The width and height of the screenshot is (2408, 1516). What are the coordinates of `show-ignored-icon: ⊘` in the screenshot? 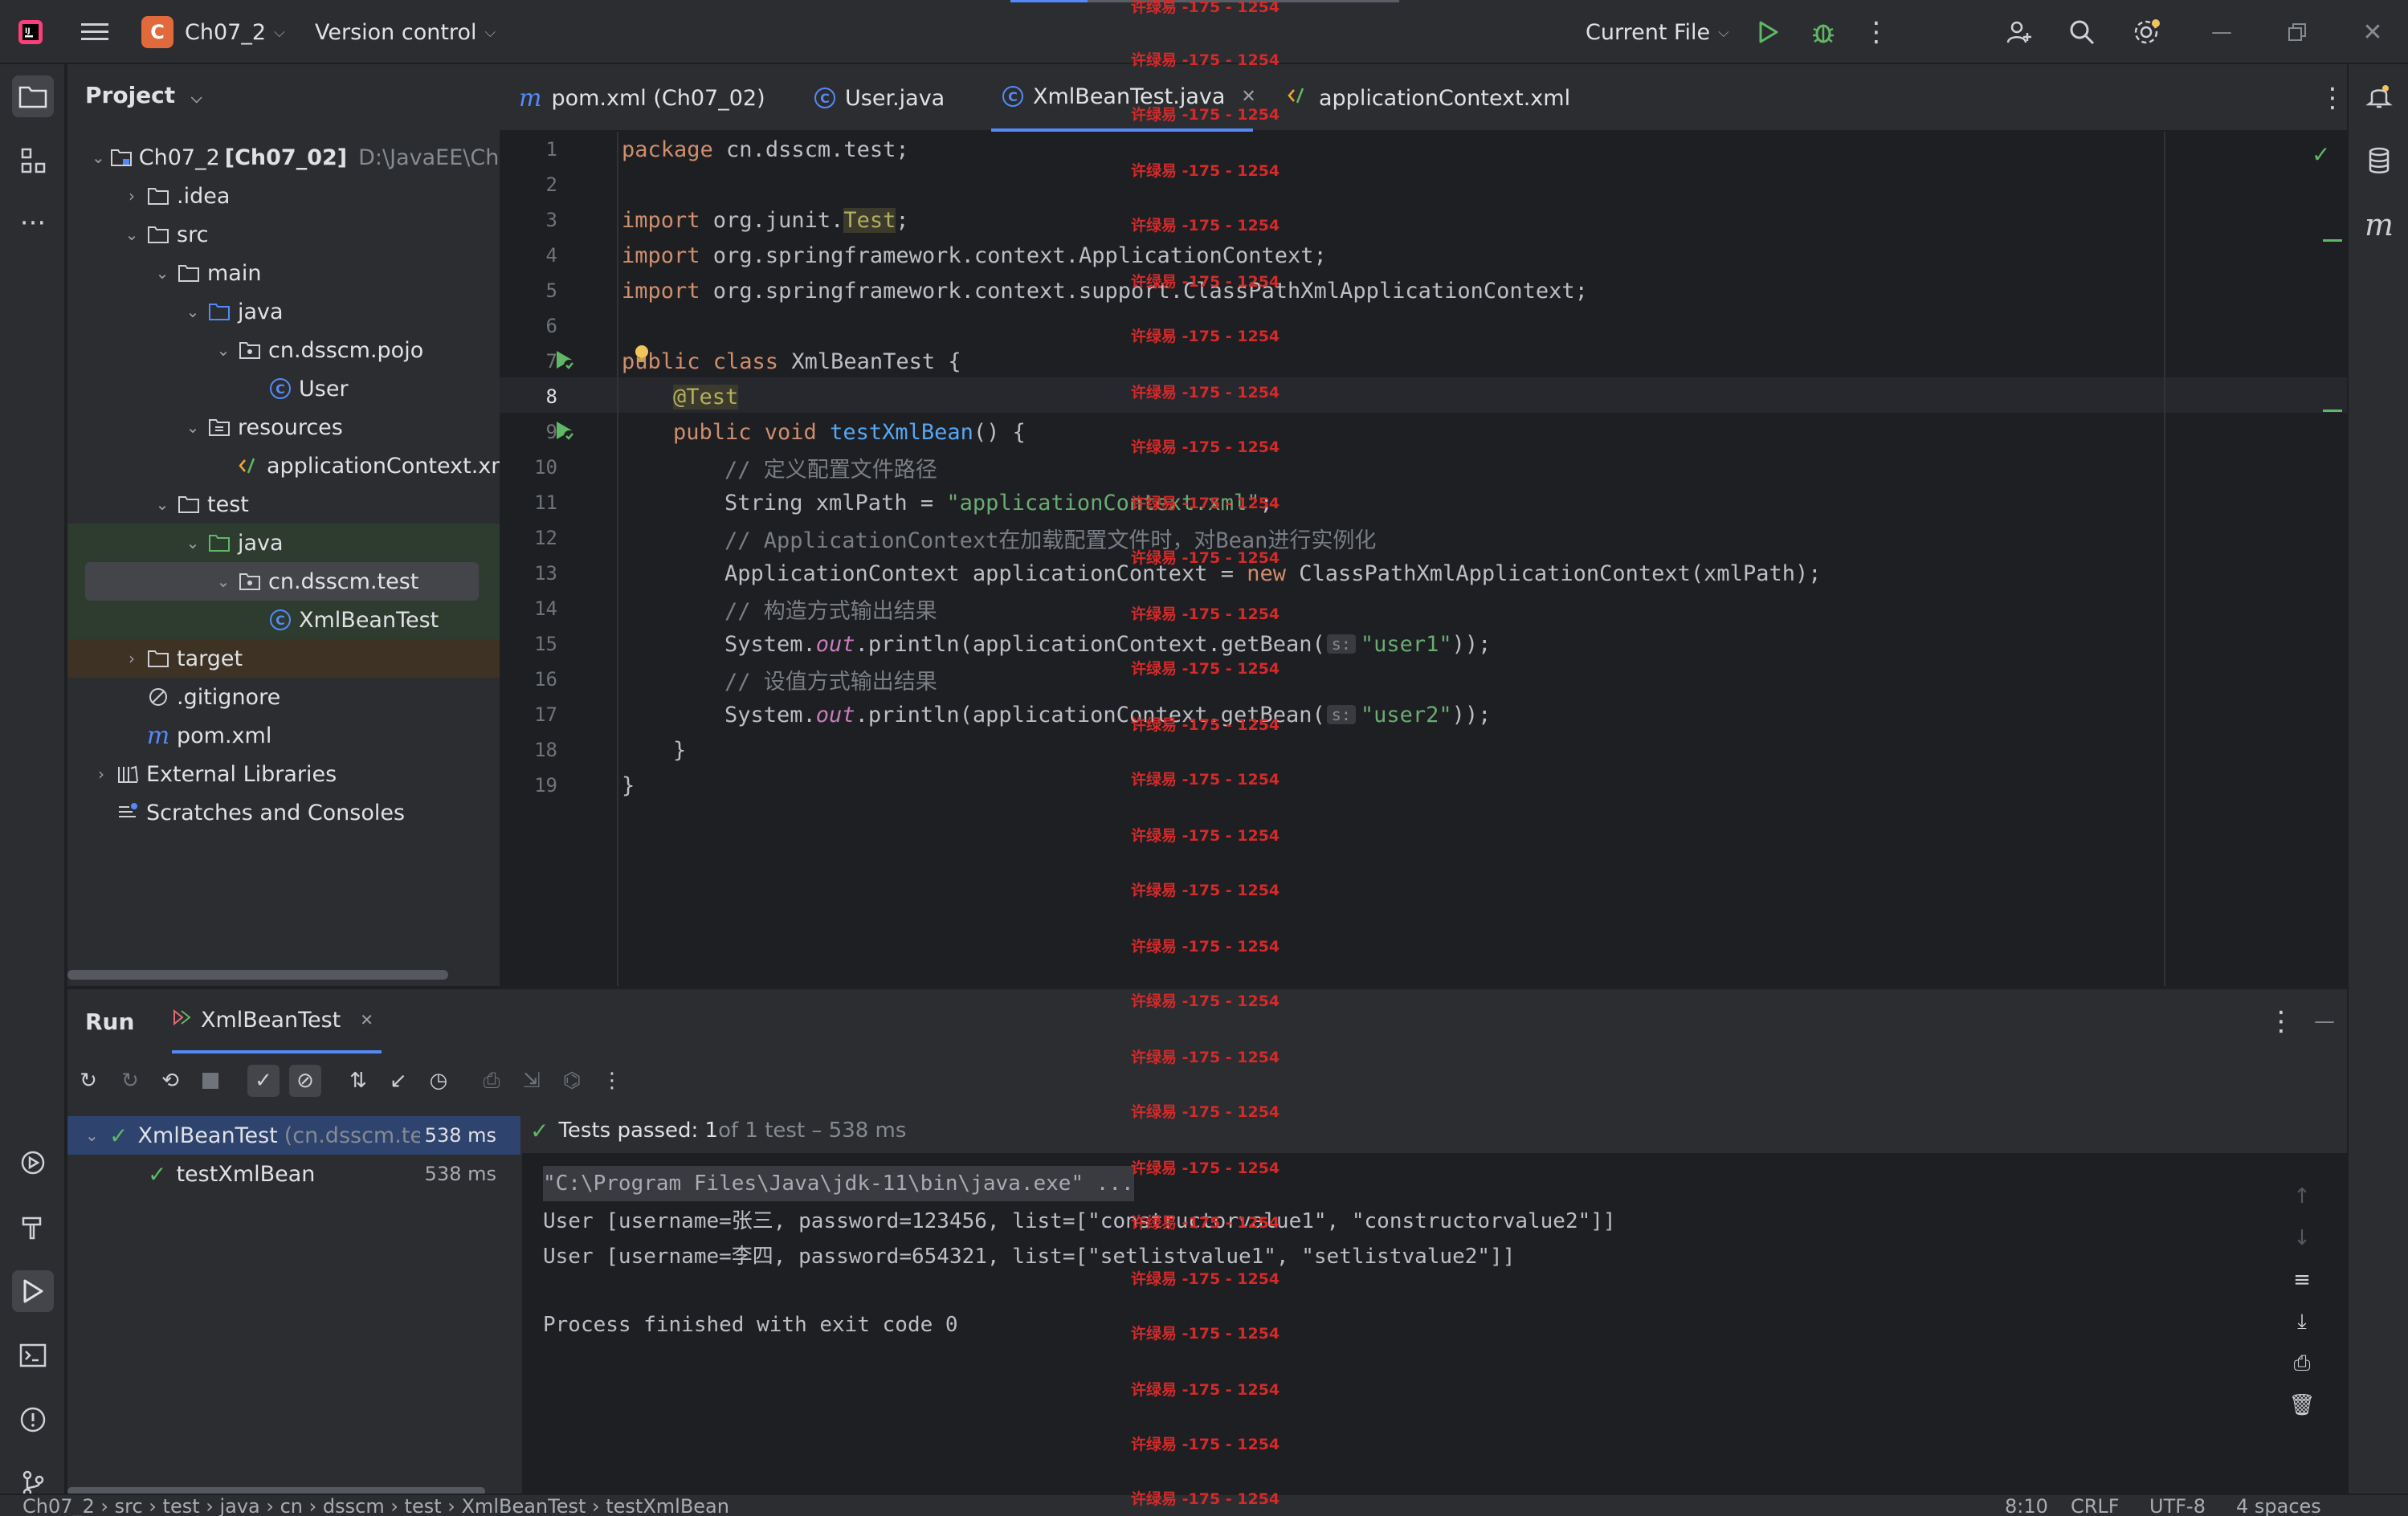 It's located at (305, 1081).